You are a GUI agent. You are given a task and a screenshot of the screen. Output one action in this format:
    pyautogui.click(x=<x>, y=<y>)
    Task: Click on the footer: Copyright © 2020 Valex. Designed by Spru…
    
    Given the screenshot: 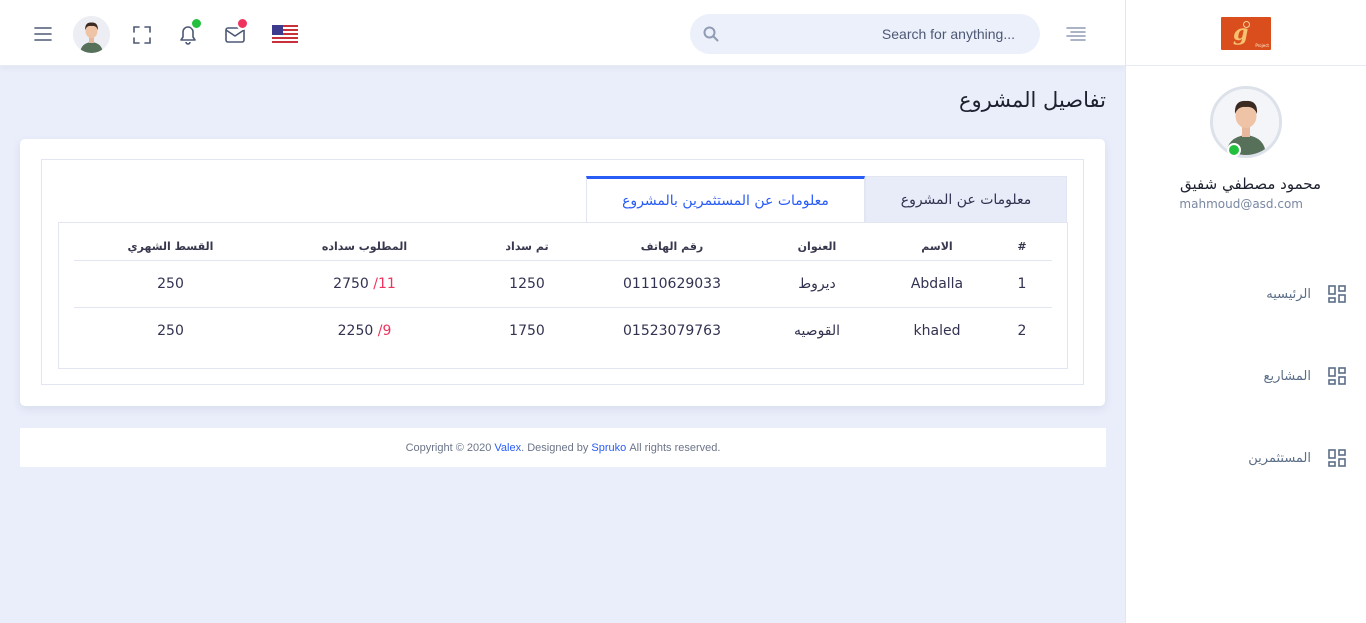 What is the action you would take?
    pyautogui.click(x=563, y=447)
    